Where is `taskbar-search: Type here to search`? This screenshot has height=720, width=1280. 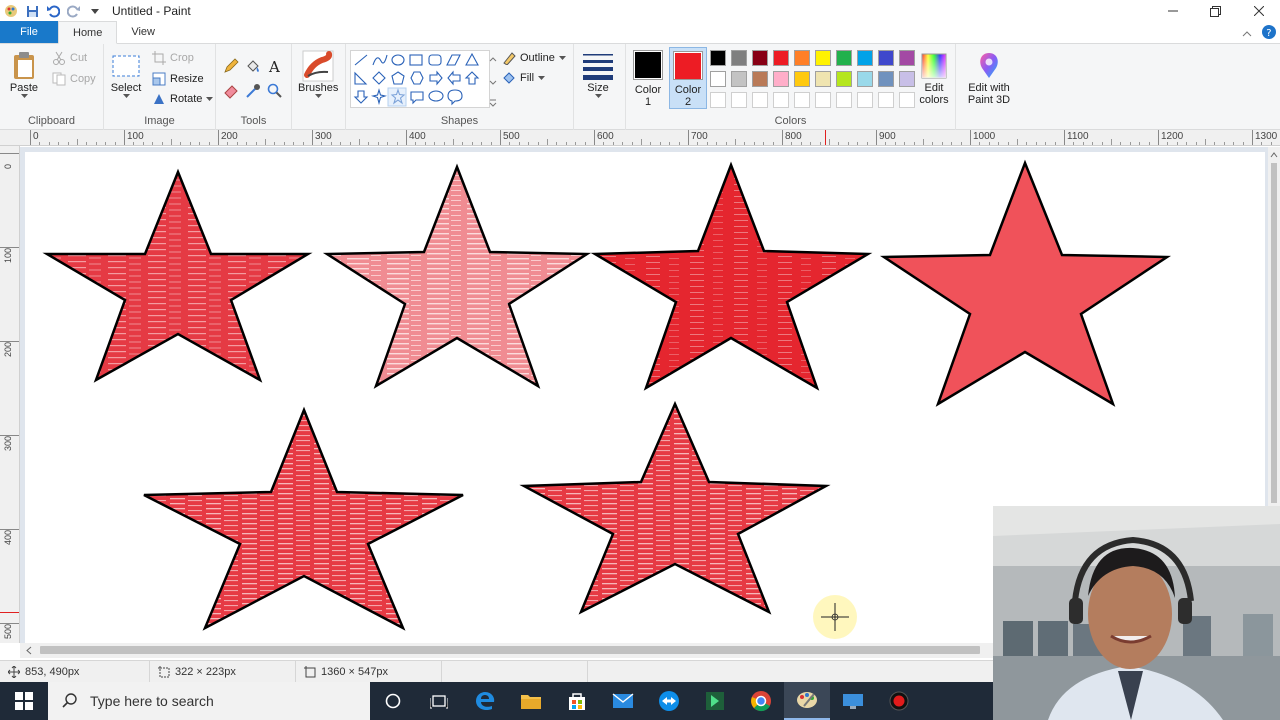
taskbar-search: Type here to search is located at coordinates (209, 701).